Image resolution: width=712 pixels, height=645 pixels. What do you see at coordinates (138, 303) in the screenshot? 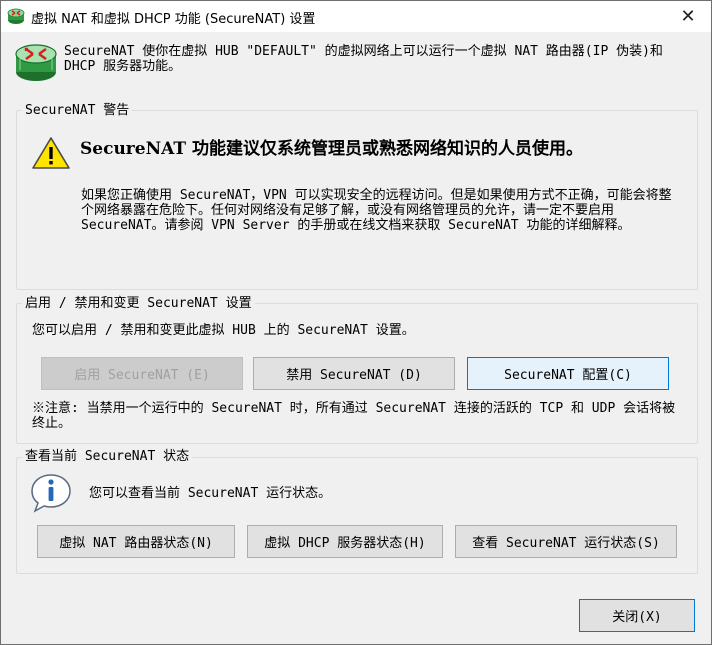
I see `control-group-label: 启用 / 禁用和变更 SecureNAT 设置` at bounding box center [138, 303].